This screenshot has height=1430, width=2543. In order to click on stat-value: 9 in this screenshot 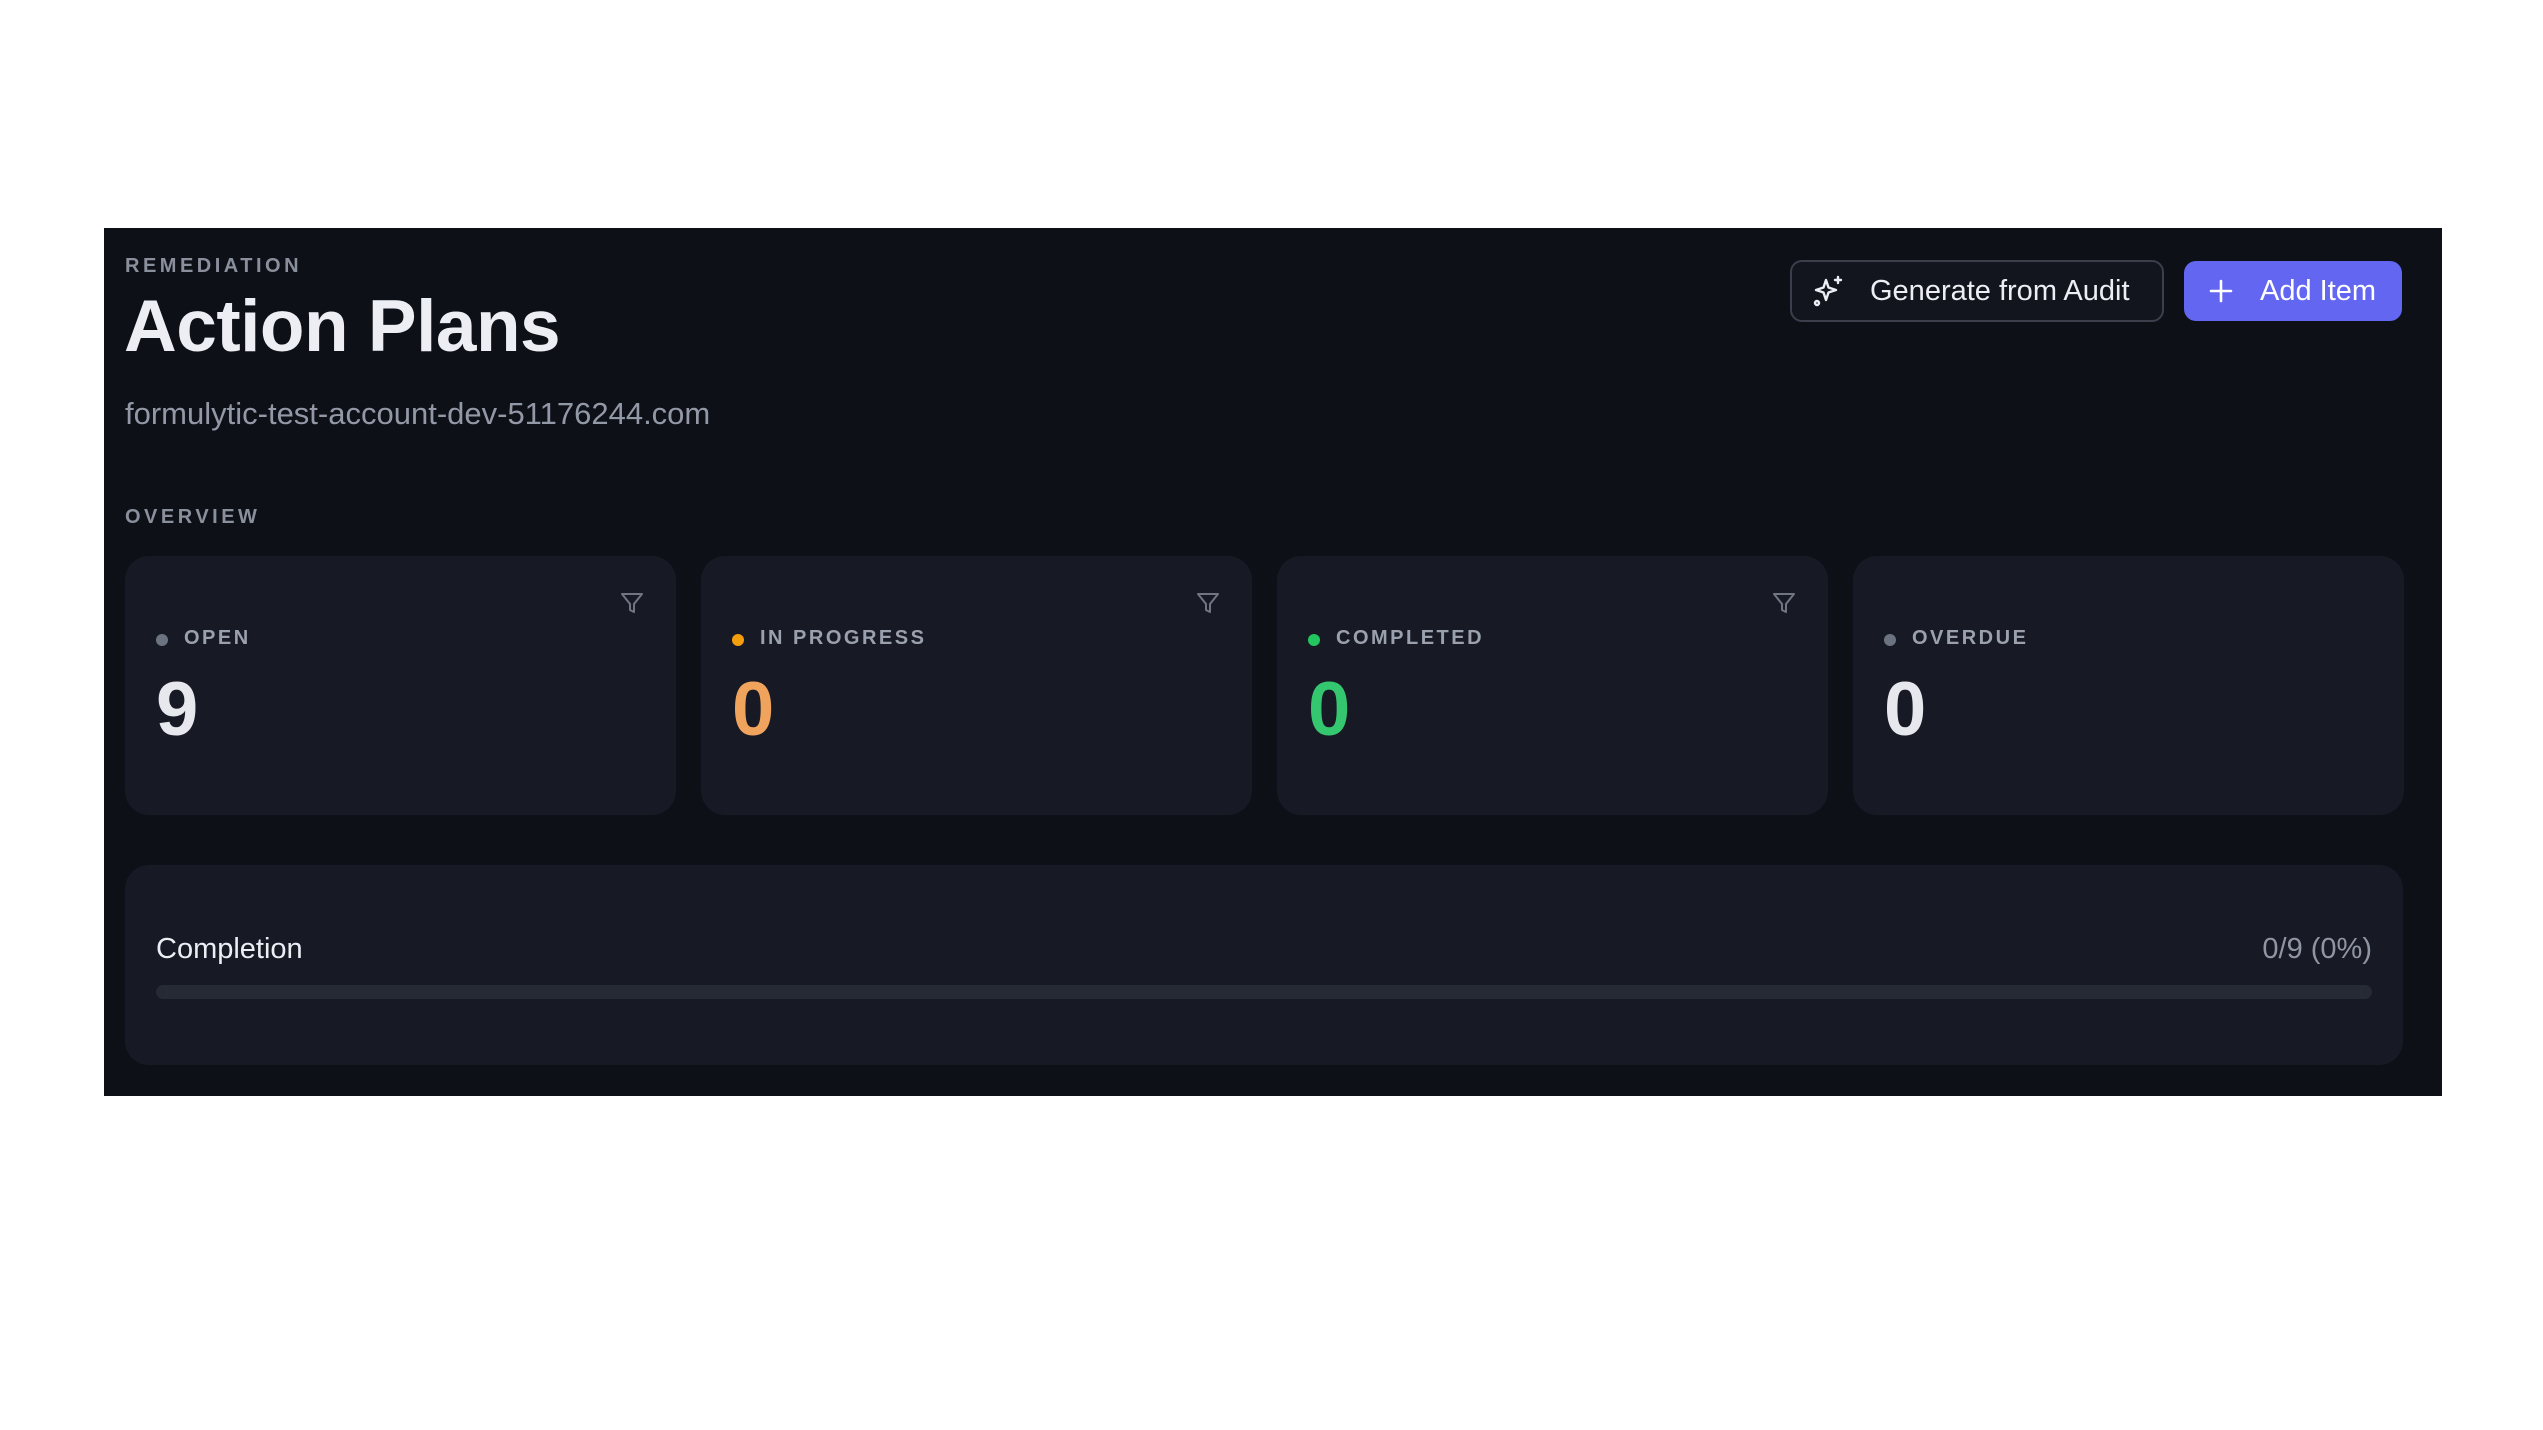, I will do `click(177, 709)`.